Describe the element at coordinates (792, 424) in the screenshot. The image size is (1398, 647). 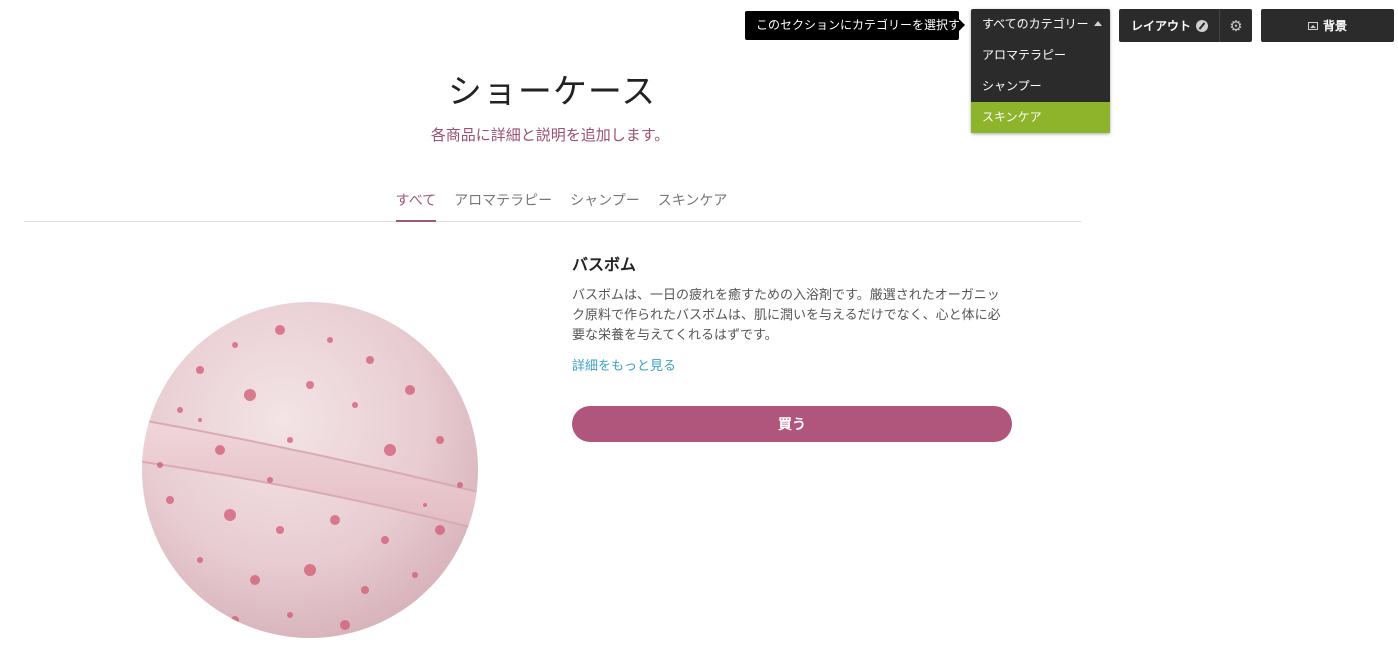
I see `buy-button: 買う` at that location.